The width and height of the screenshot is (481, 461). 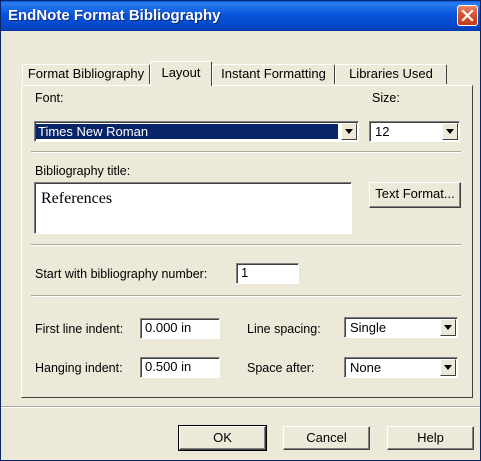 What do you see at coordinates (414, 131) in the screenshot?
I see `size-select: 12` at bounding box center [414, 131].